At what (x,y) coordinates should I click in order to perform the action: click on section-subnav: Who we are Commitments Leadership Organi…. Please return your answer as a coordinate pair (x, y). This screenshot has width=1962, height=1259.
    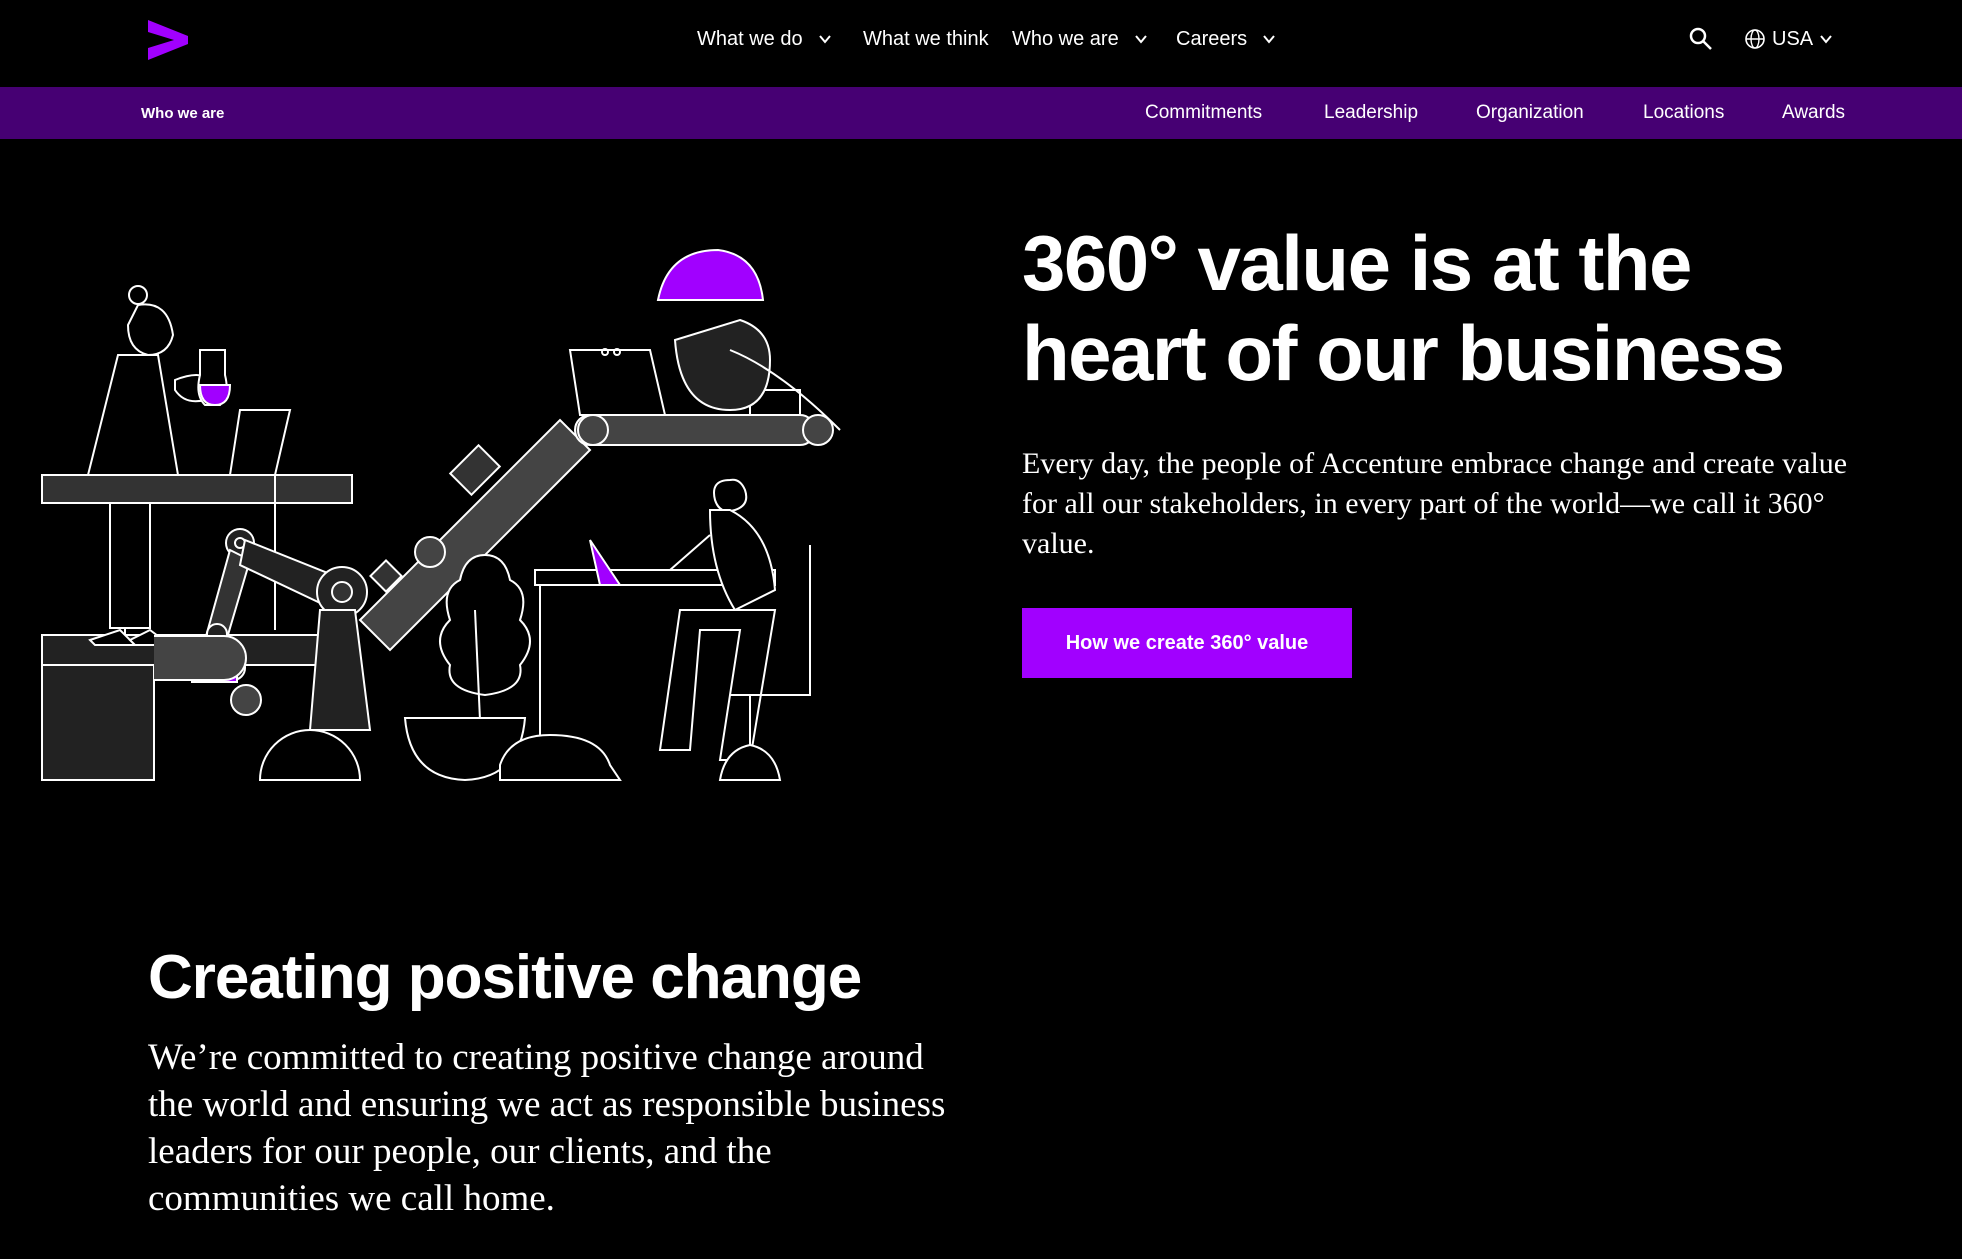
    Looking at the image, I should click on (981, 113).